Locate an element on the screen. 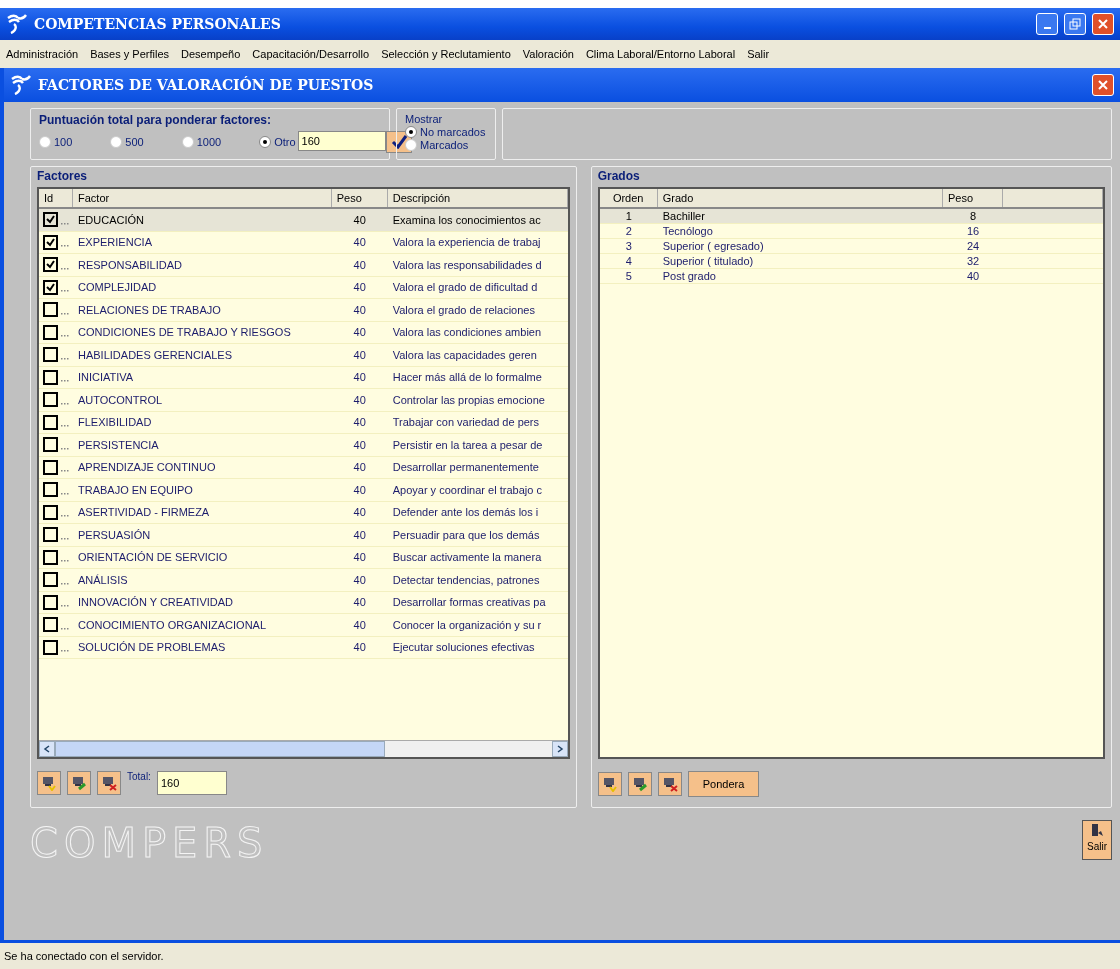  table-row: 5 Post grado 40 is located at coordinates (851, 276).